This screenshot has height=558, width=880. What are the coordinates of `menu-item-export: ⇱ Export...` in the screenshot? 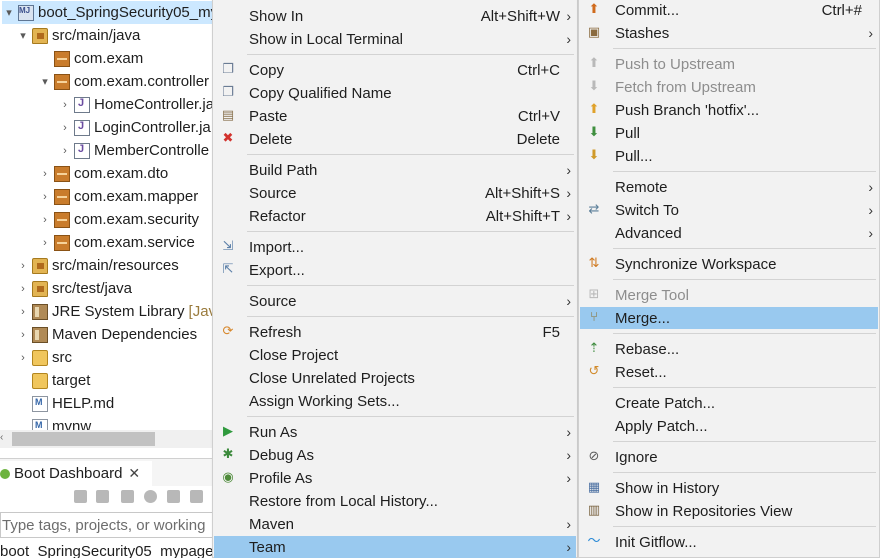 It's located at (395, 270).